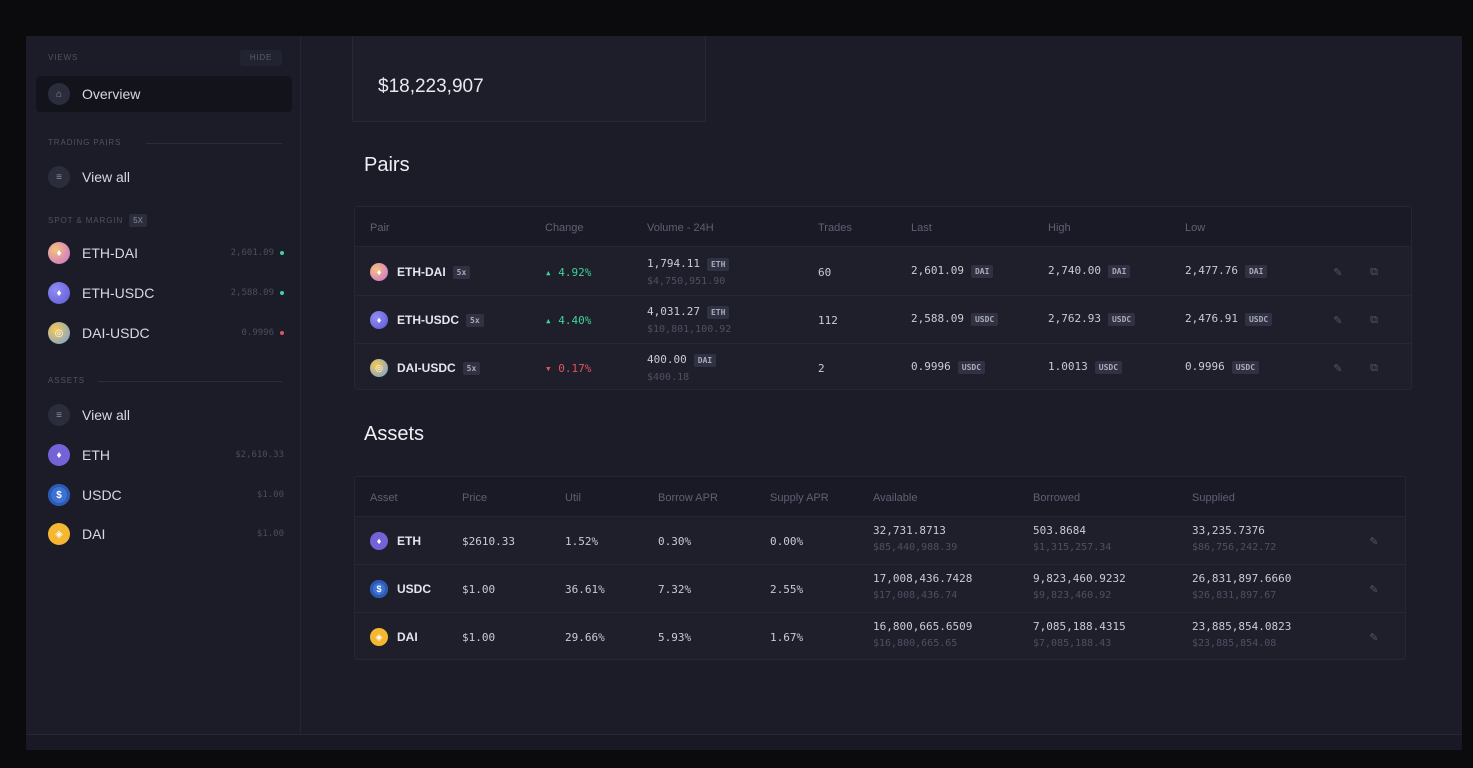 The height and width of the screenshot is (768, 1473). I want to click on trades-cell: 112, so click(828, 320).